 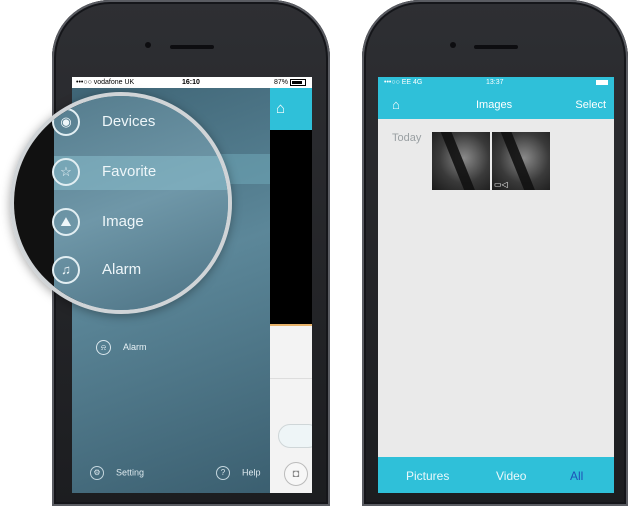 What do you see at coordinates (576, 476) in the screenshot?
I see `tab-all: All` at bounding box center [576, 476].